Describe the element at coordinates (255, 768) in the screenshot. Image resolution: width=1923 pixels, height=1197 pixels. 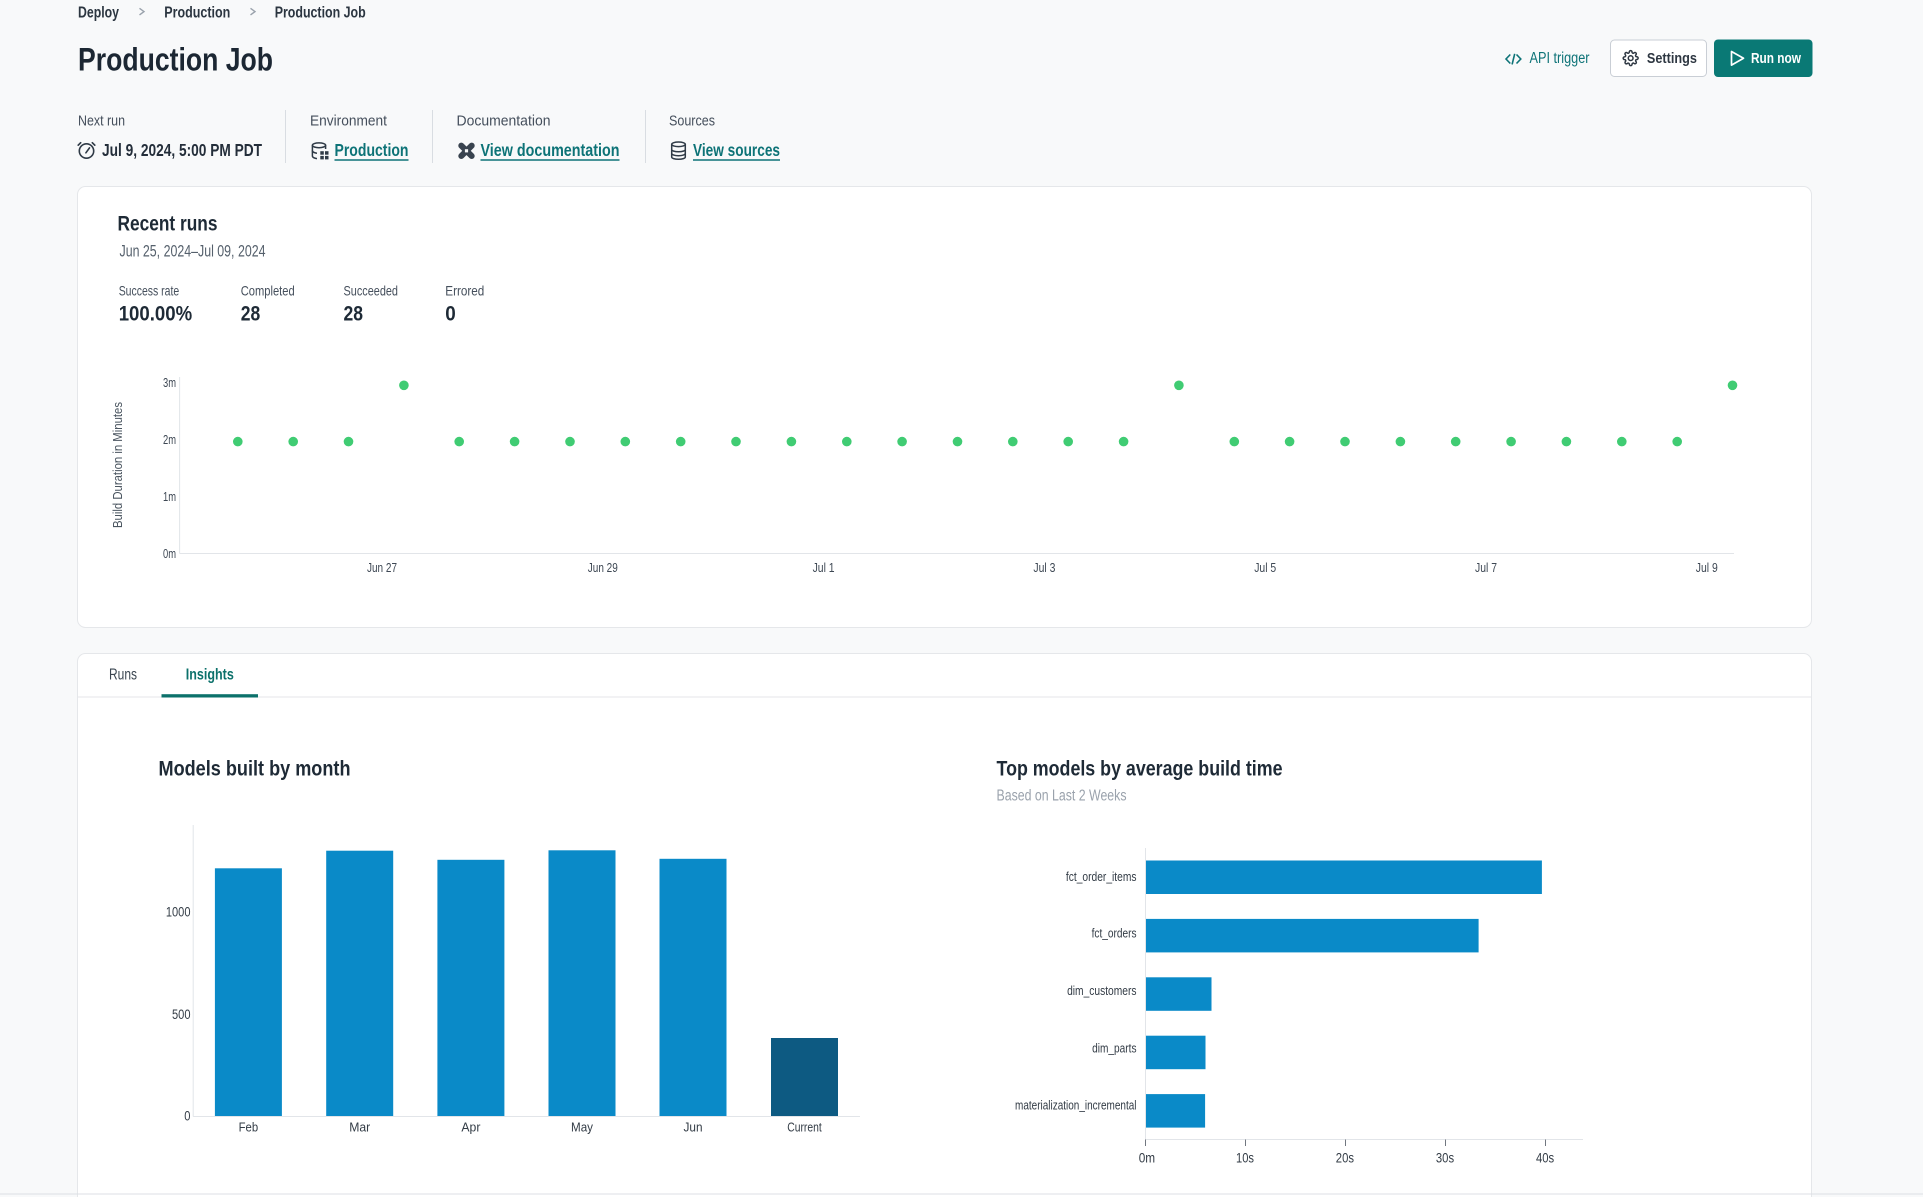
I see `svg-text: Models built by month` at that location.